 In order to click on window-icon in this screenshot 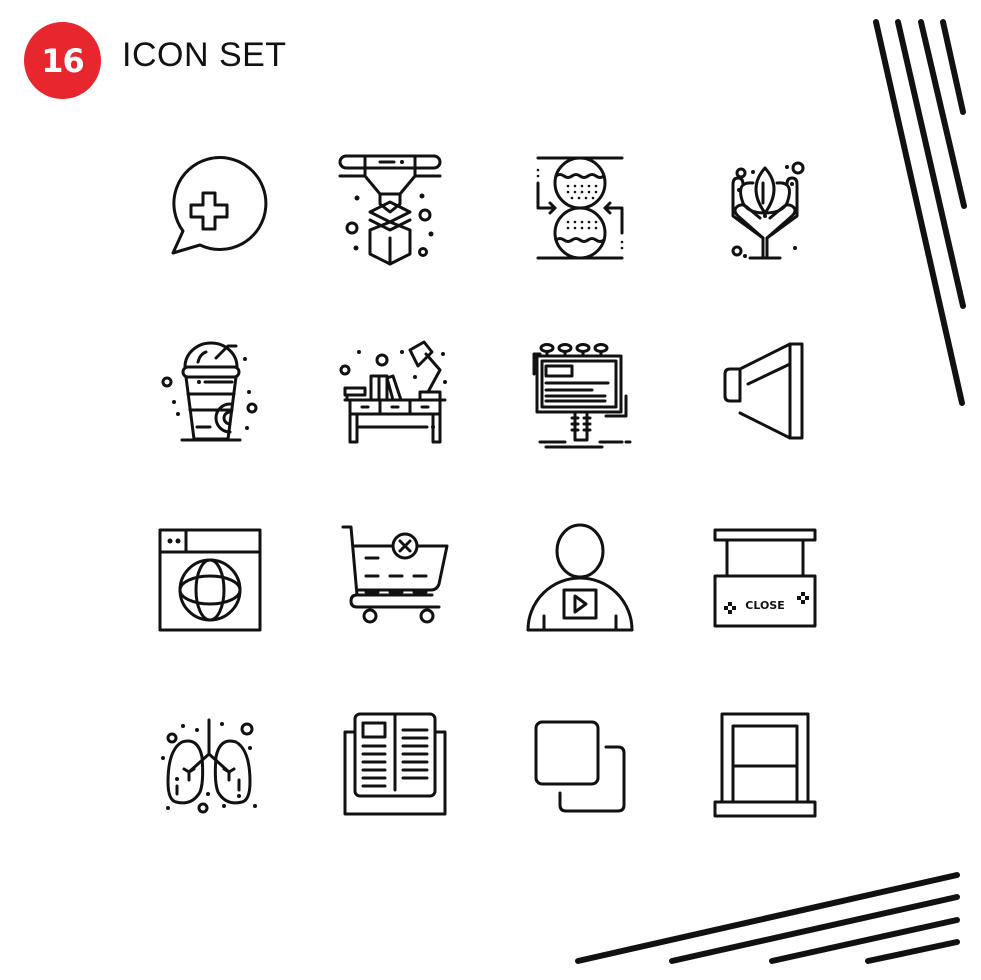, I will do `click(765, 762)`.